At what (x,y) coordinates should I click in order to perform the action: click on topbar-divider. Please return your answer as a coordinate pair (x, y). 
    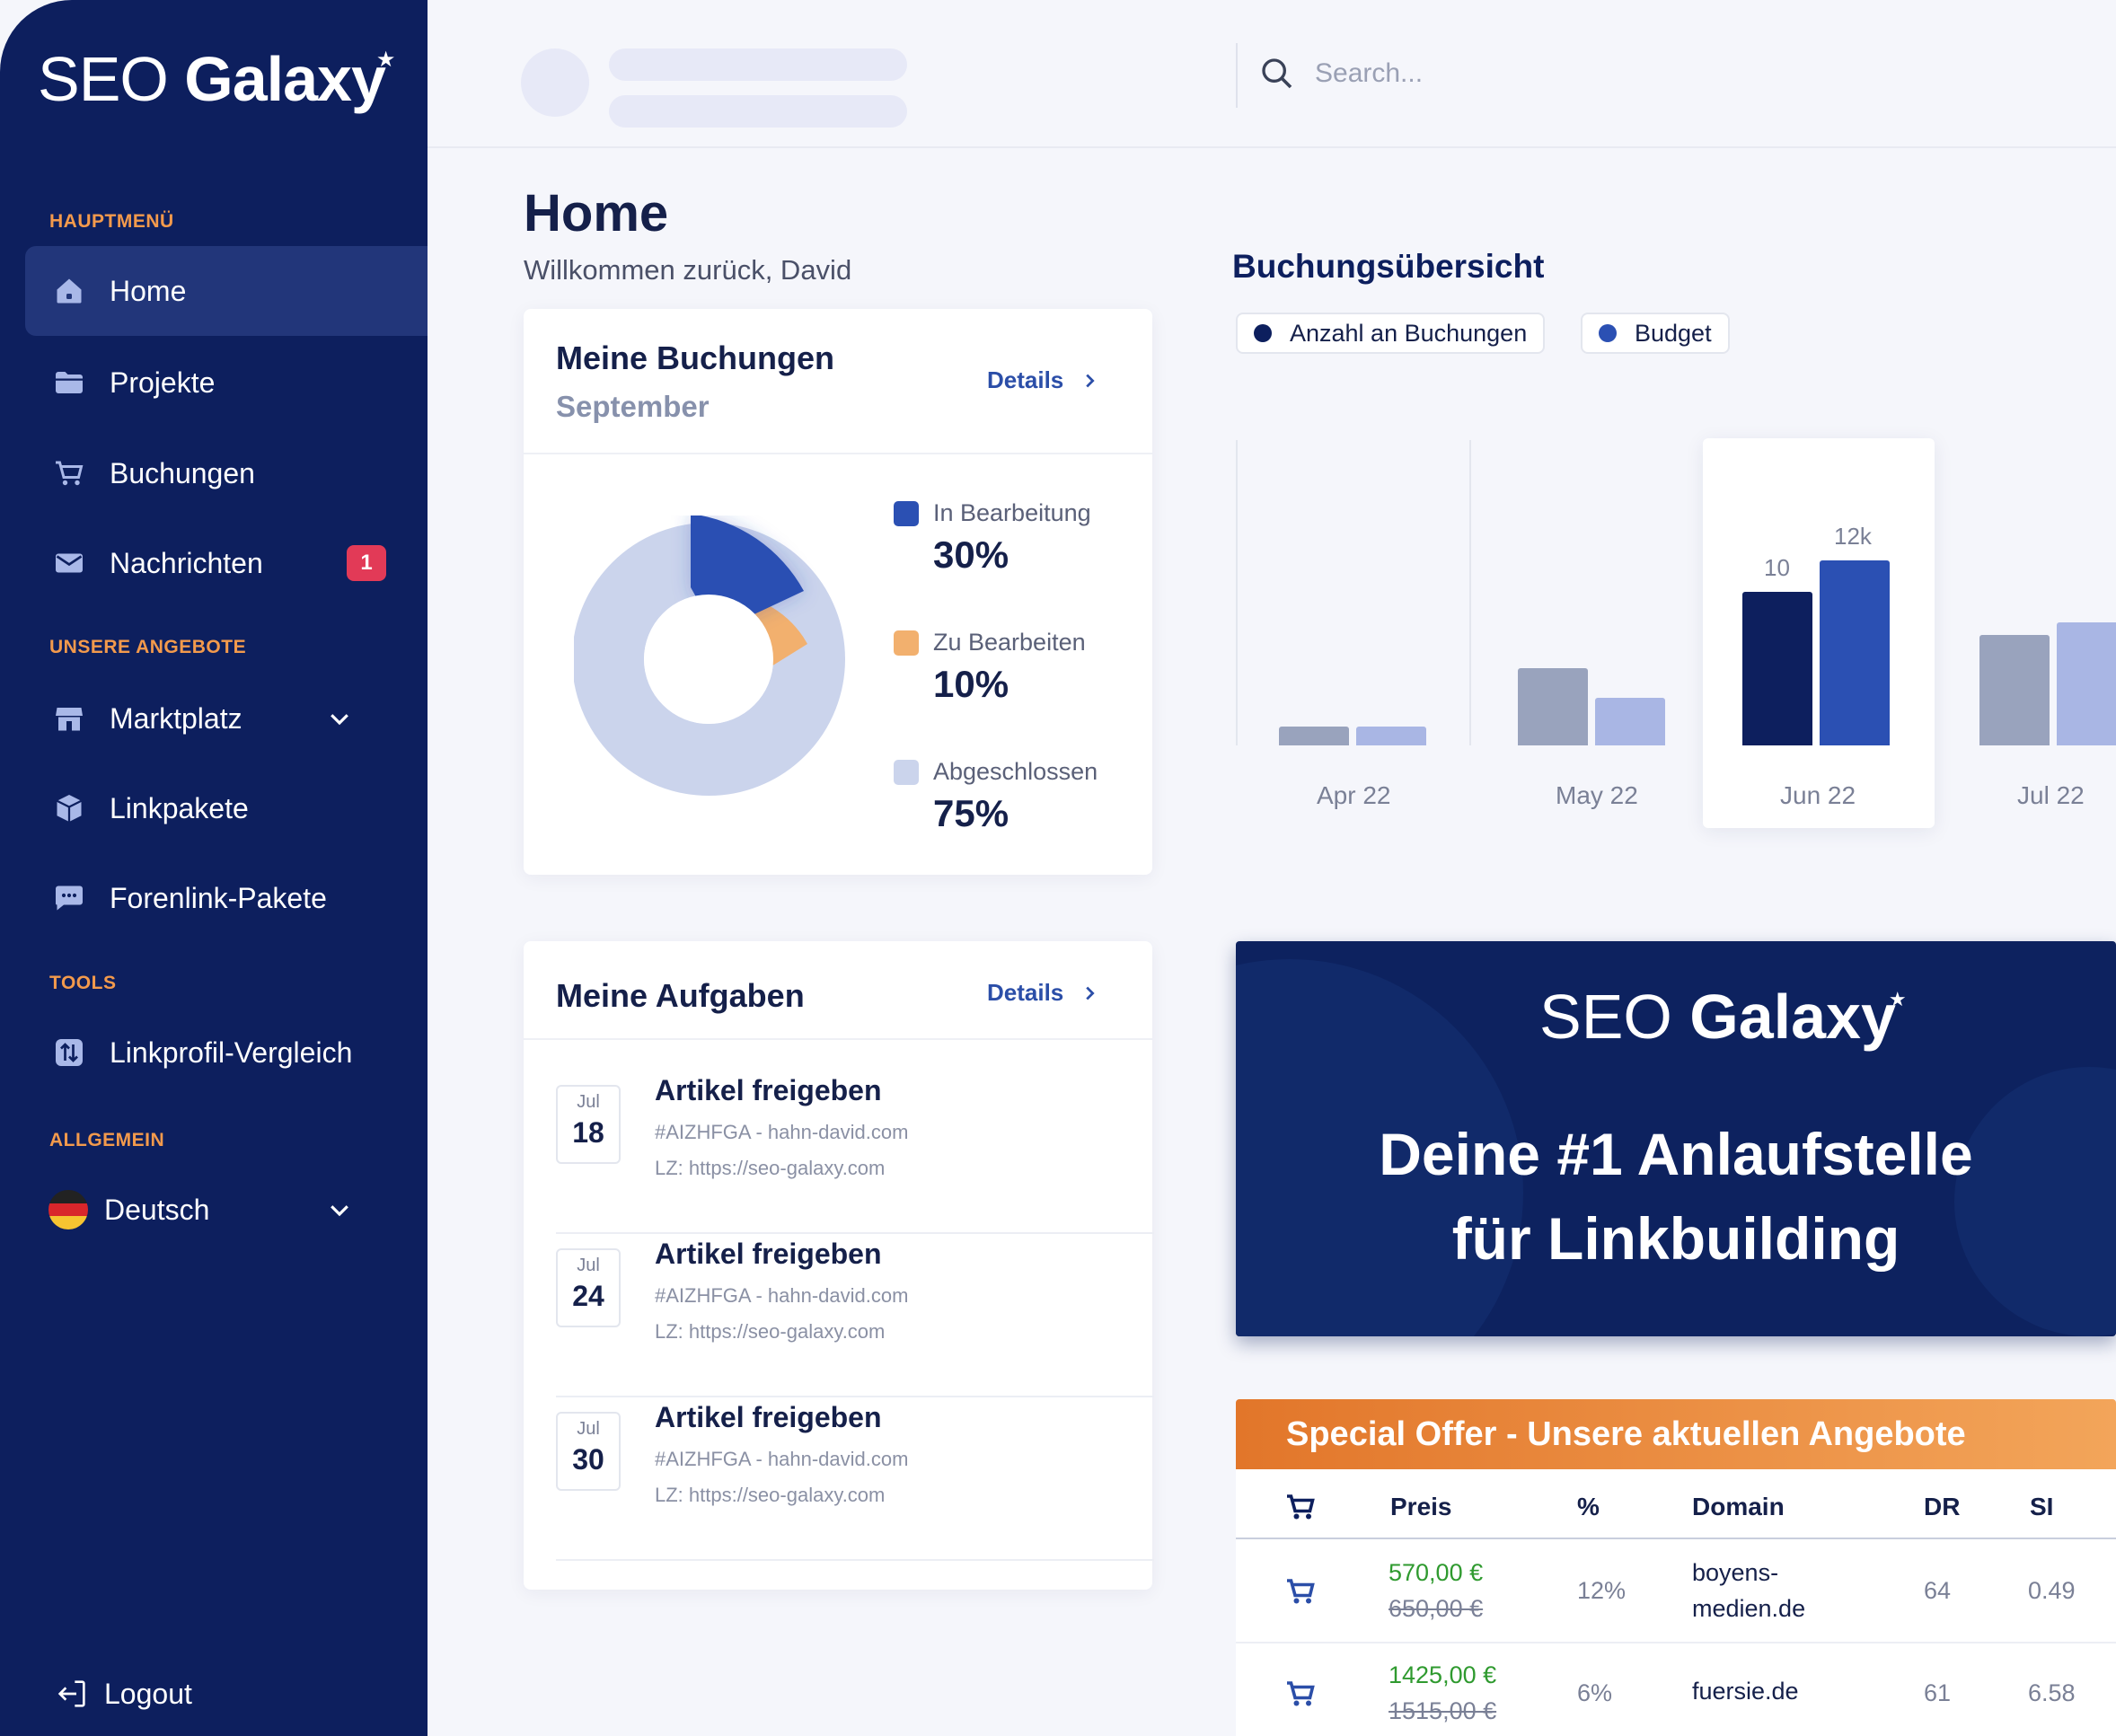
    Looking at the image, I should click on (1237, 75).